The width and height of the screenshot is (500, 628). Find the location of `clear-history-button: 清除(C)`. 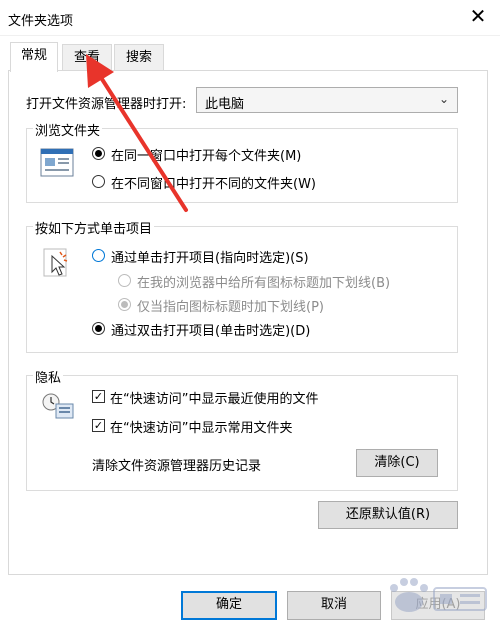

clear-history-button: 清除(C) is located at coordinates (397, 463).